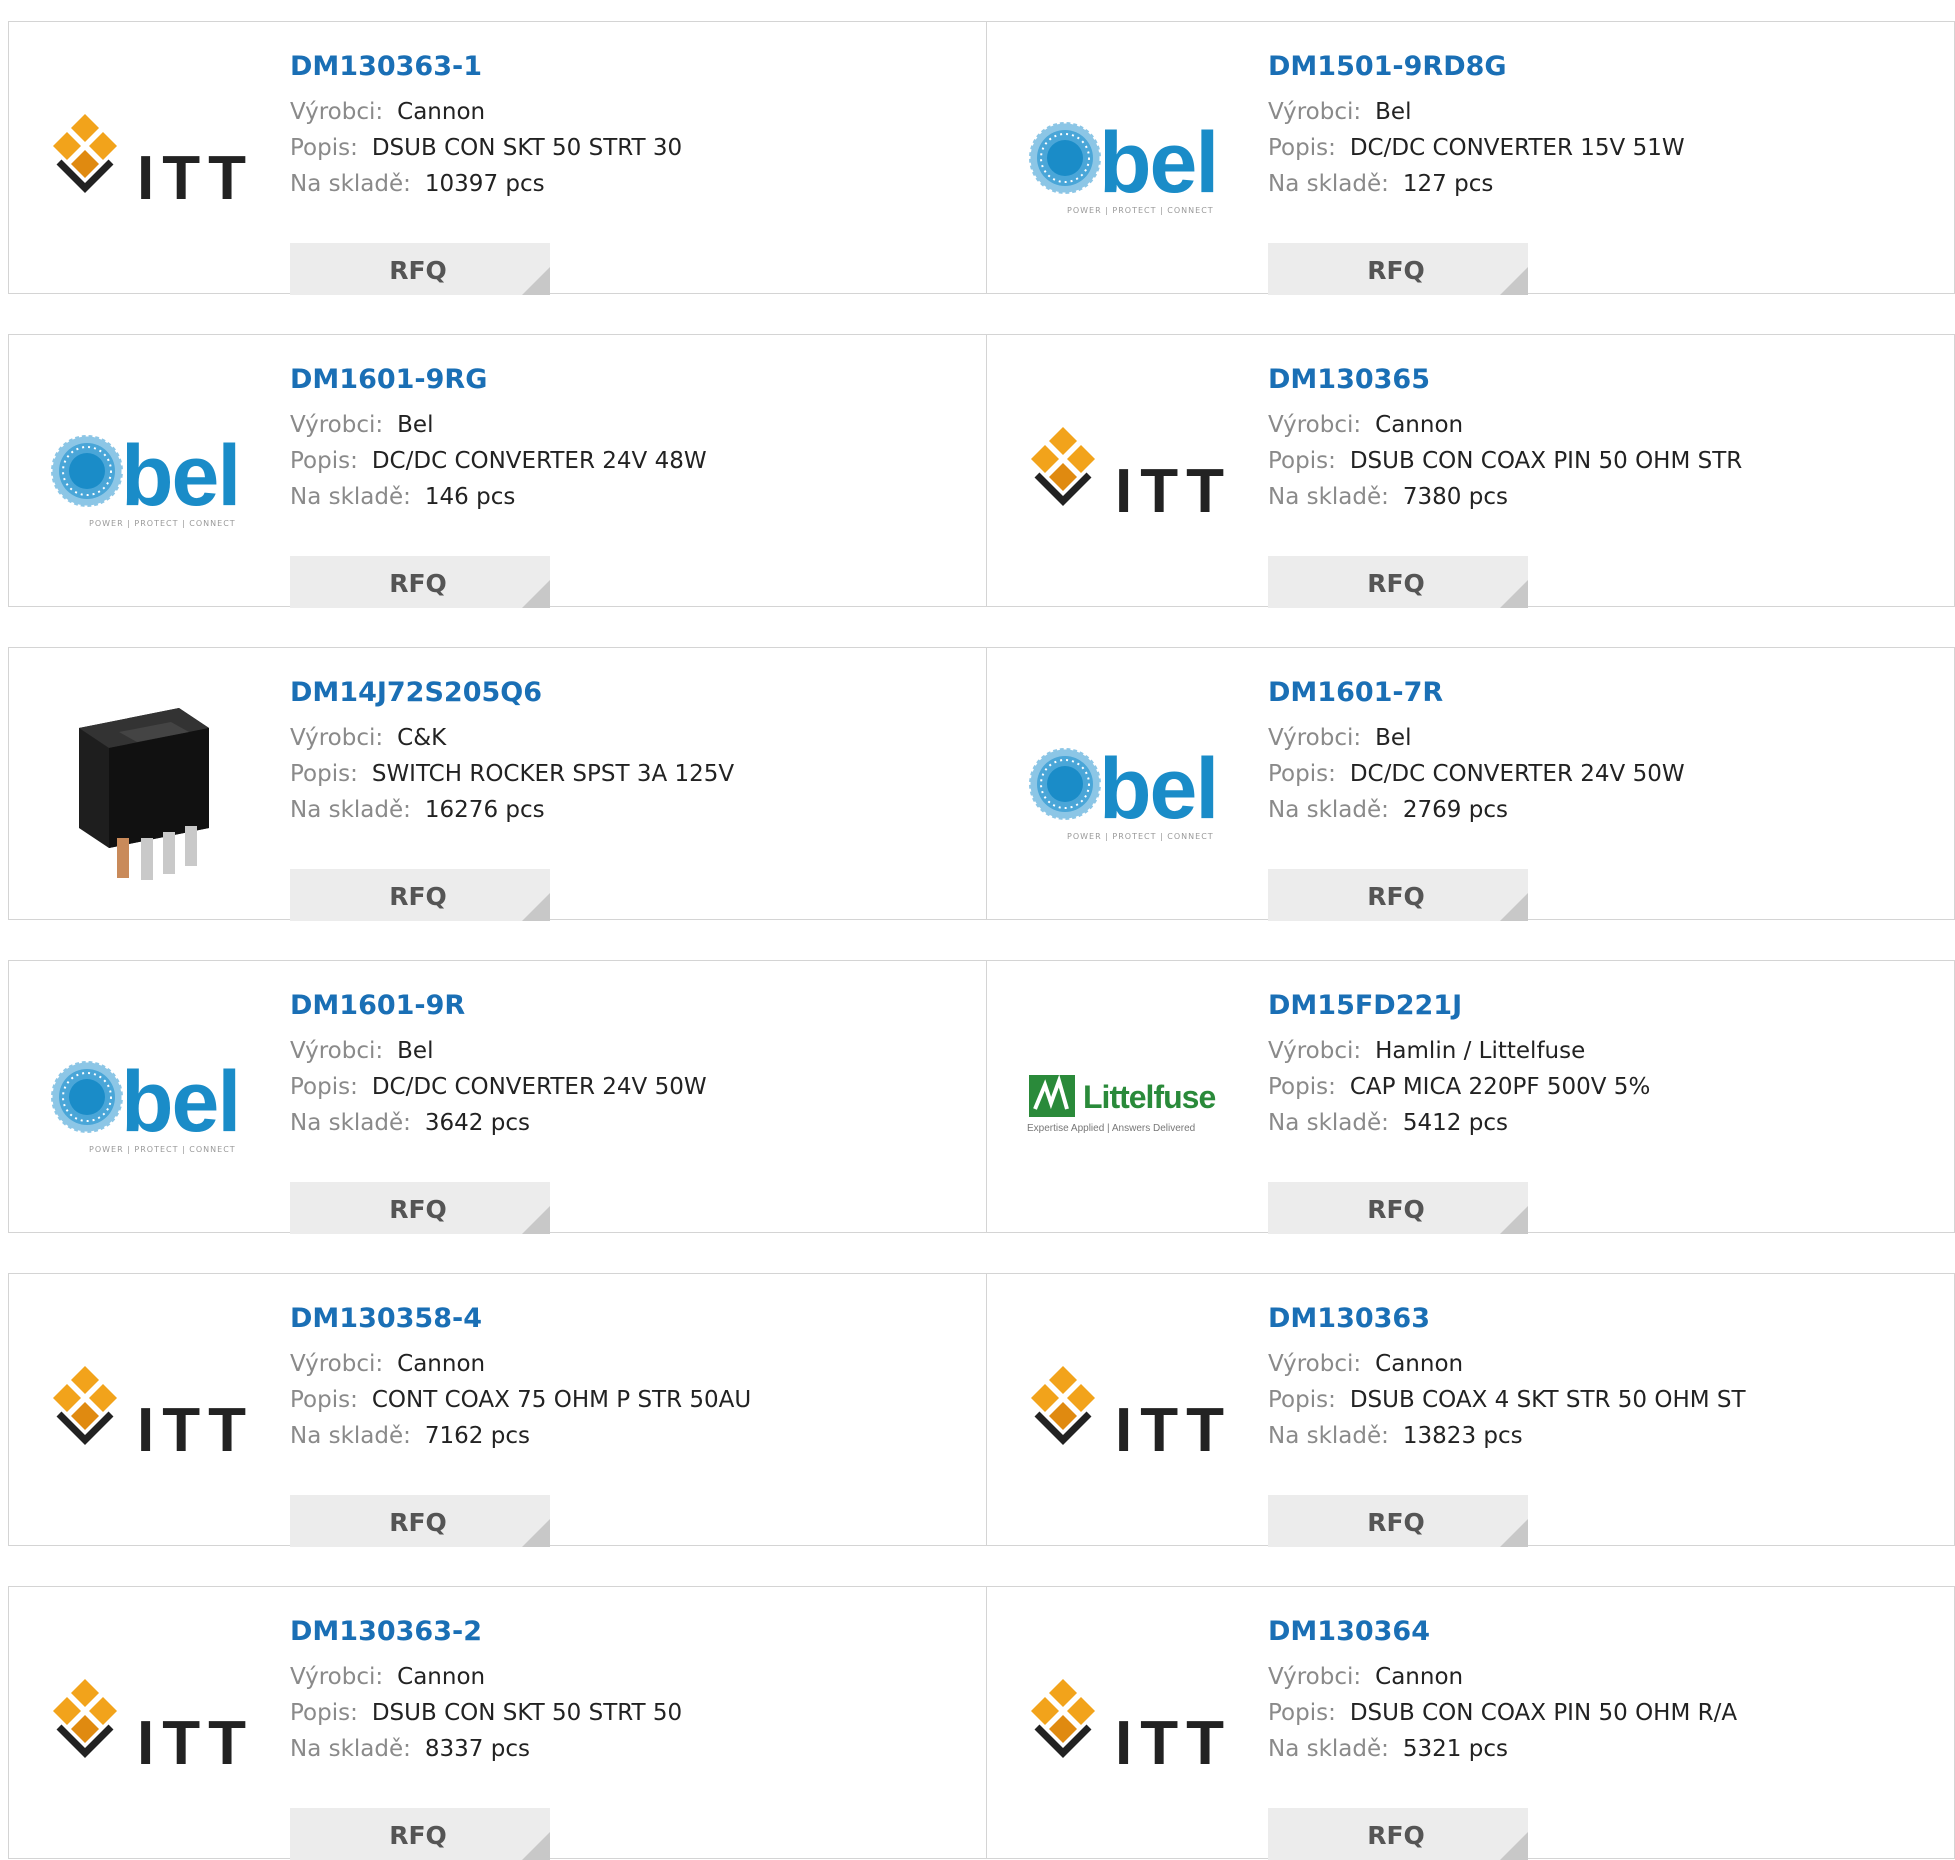 This screenshot has width=1955, height=1860. What do you see at coordinates (1393, 112) in the screenshot?
I see `manufacturer-value: Bel` at bounding box center [1393, 112].